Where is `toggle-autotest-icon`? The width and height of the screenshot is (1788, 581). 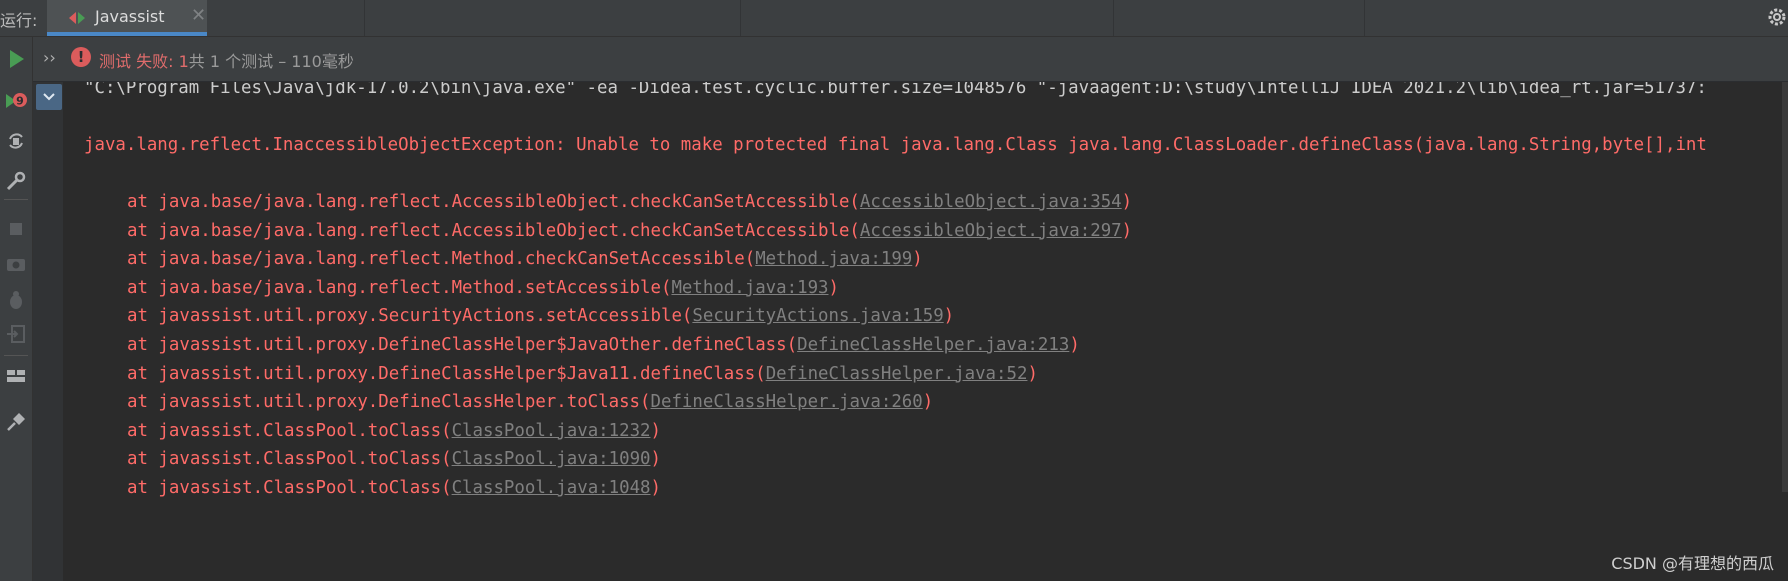
toggle-autotest-icon is located at coordinates (16, 141).